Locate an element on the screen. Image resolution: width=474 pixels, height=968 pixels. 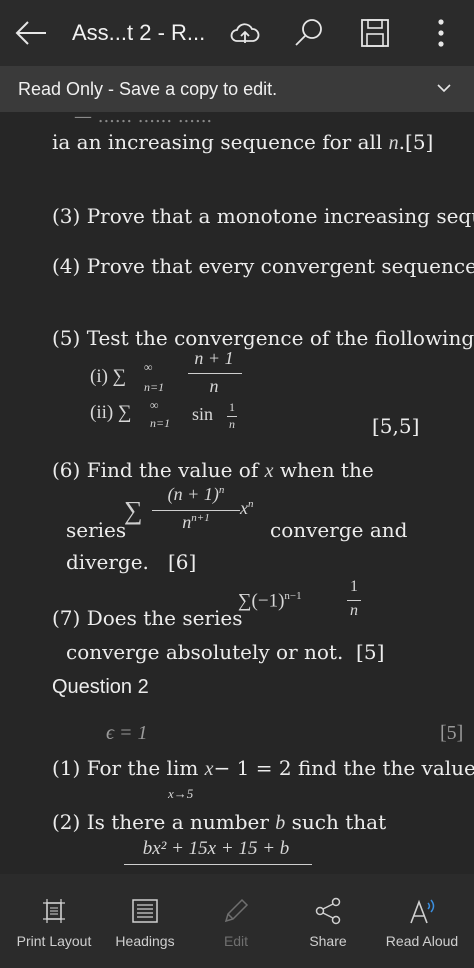
question-2-heading: Question 2 is located at coordinates (100, 687).